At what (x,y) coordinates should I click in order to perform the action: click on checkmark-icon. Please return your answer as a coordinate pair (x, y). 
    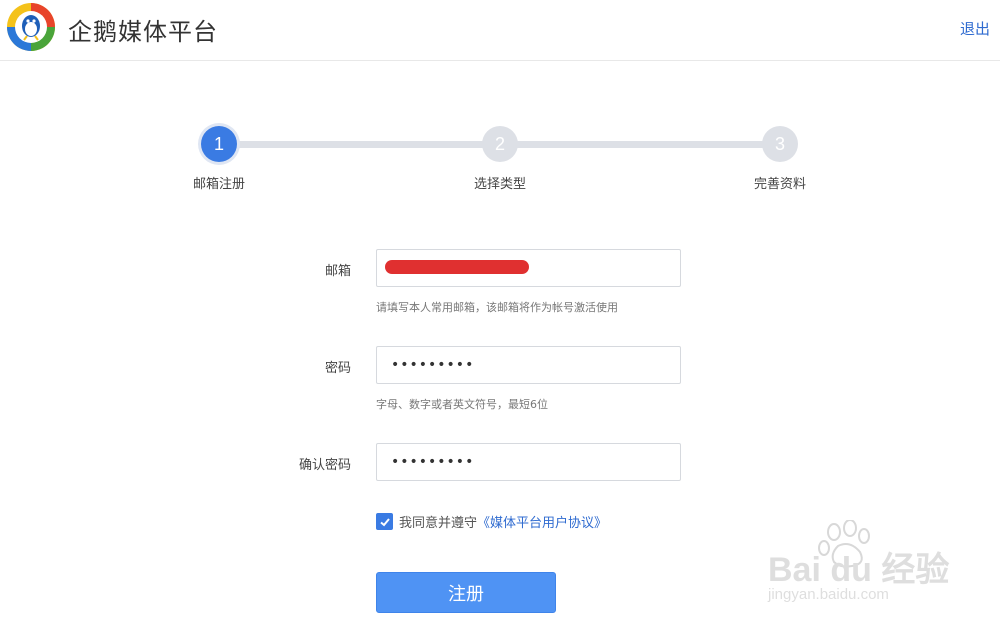
    Looking at the image, I should click on (384, 521).